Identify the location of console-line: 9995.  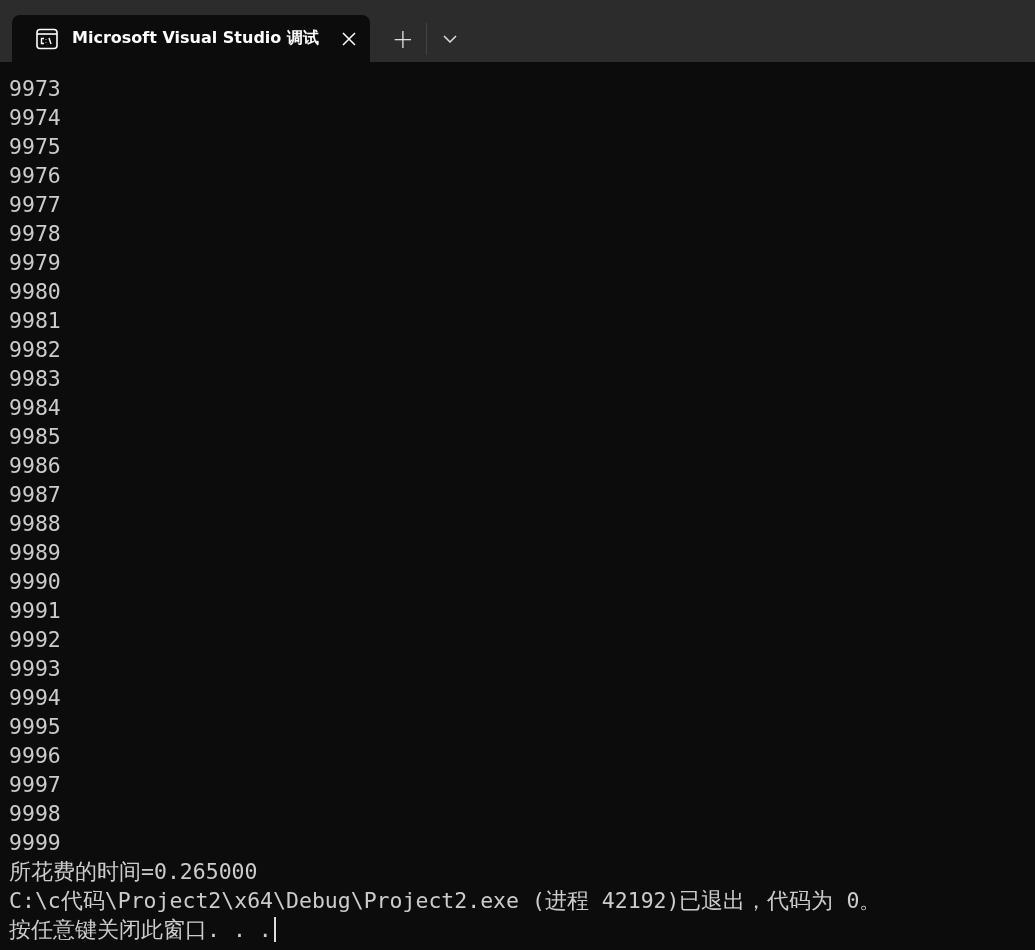
(35, 727).